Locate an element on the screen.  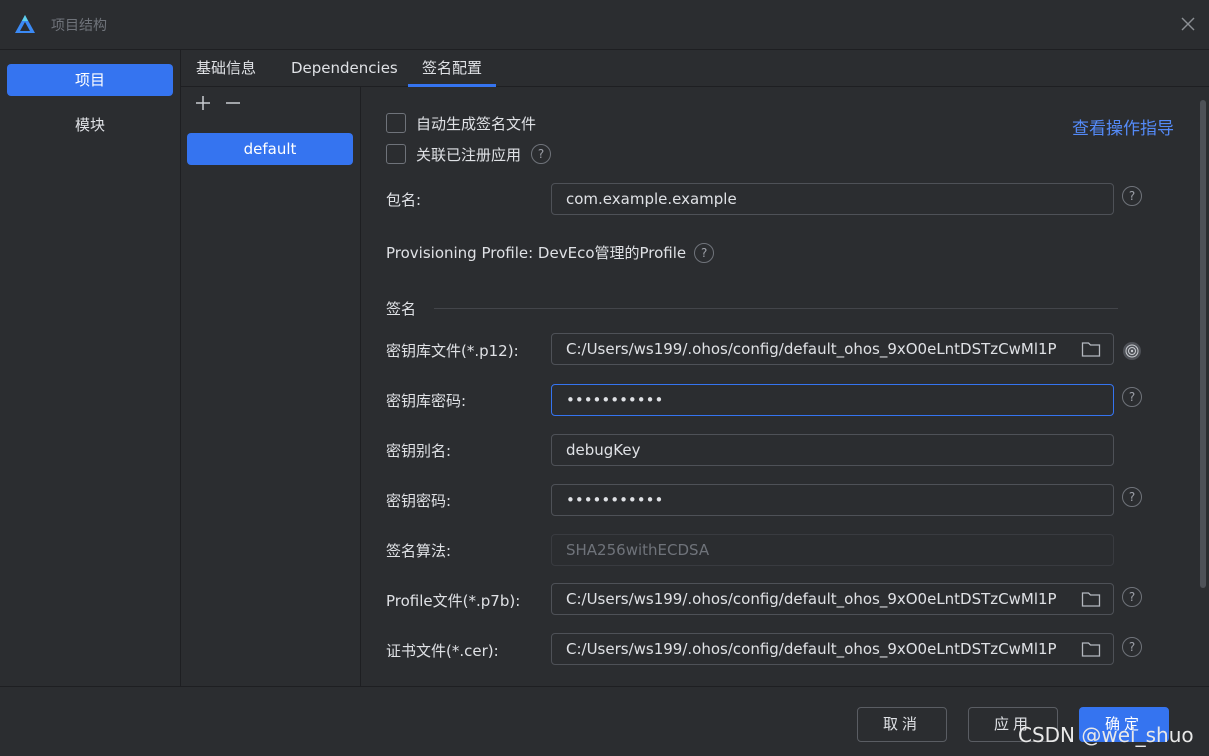
deveco-logo-icon is located at coordinates (25, 24).